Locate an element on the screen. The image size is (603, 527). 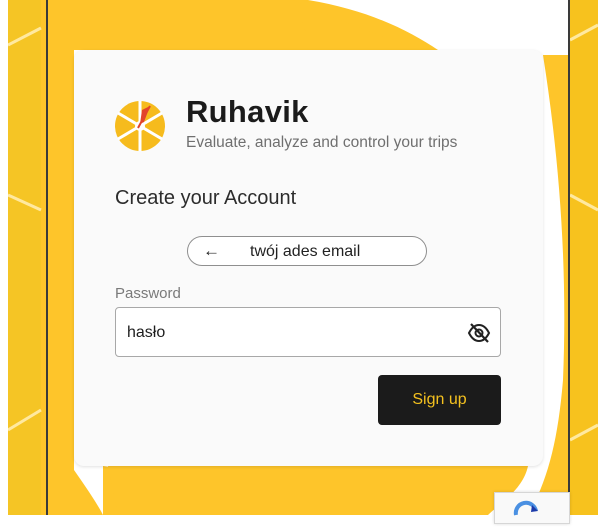
brand-name: Ruhavik is located at coordinates (247, 111).